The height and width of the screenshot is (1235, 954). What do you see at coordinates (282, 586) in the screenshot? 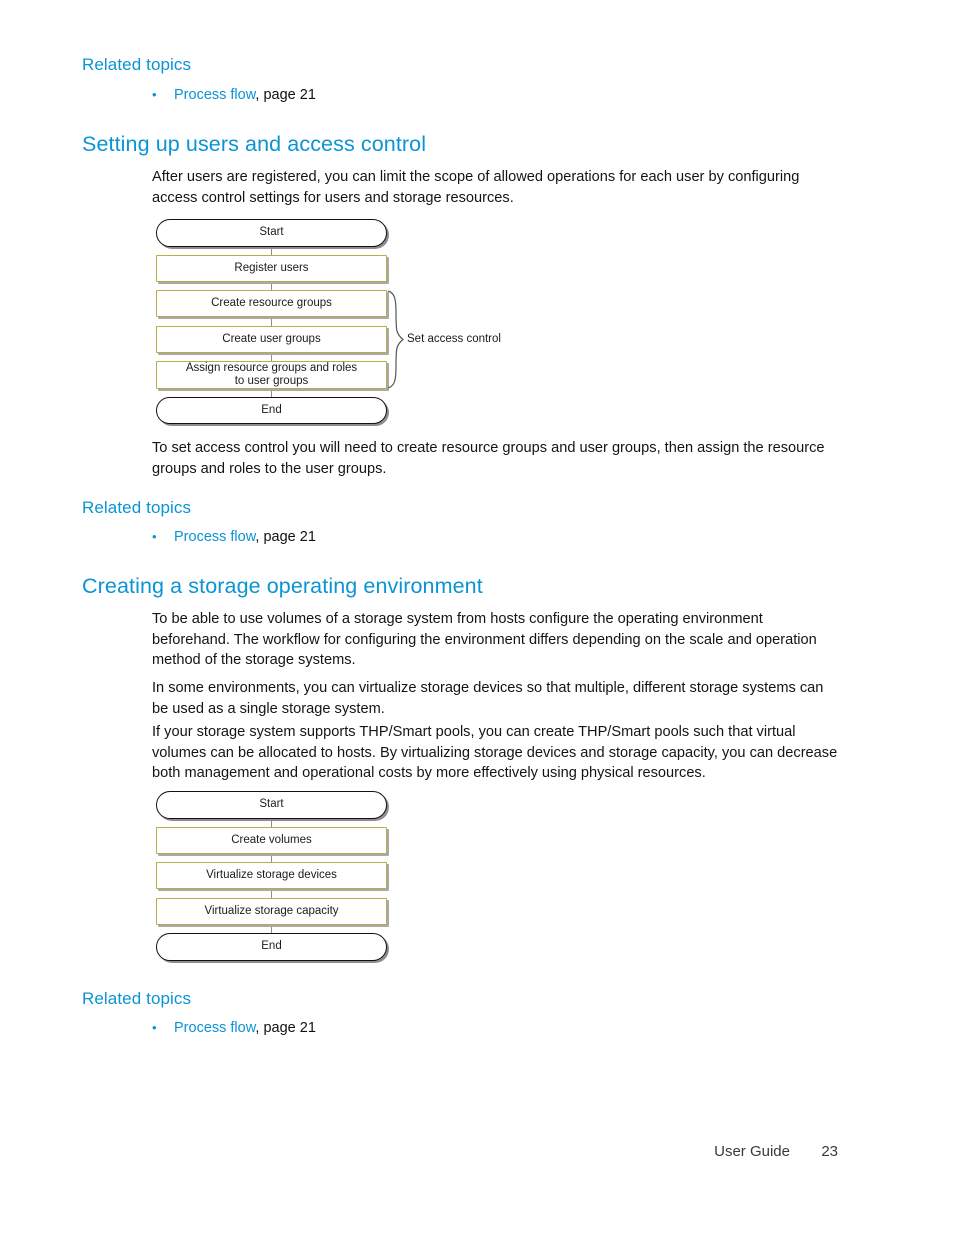
I see `section-heading-storage-environment: Creating a storage operating environment` at bounding box center [282, 586].